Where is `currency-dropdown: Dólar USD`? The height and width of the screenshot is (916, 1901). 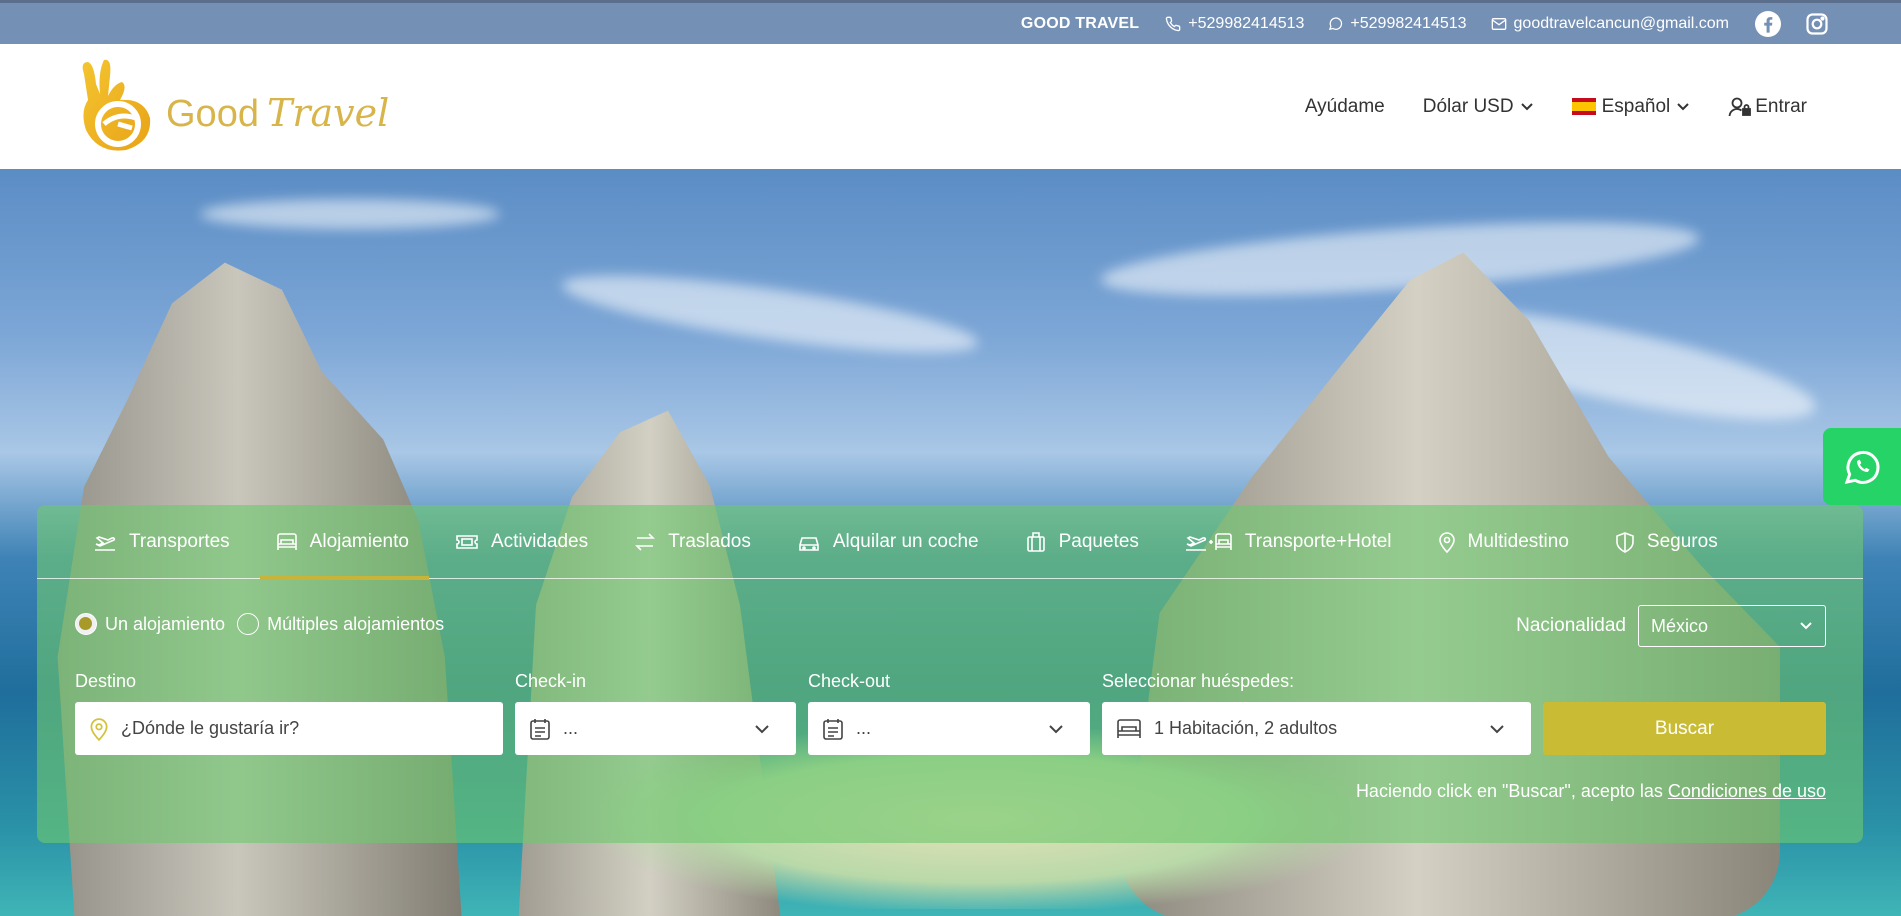 currency-dropdown: Dólar USD is located at coordinates (1478, 107).